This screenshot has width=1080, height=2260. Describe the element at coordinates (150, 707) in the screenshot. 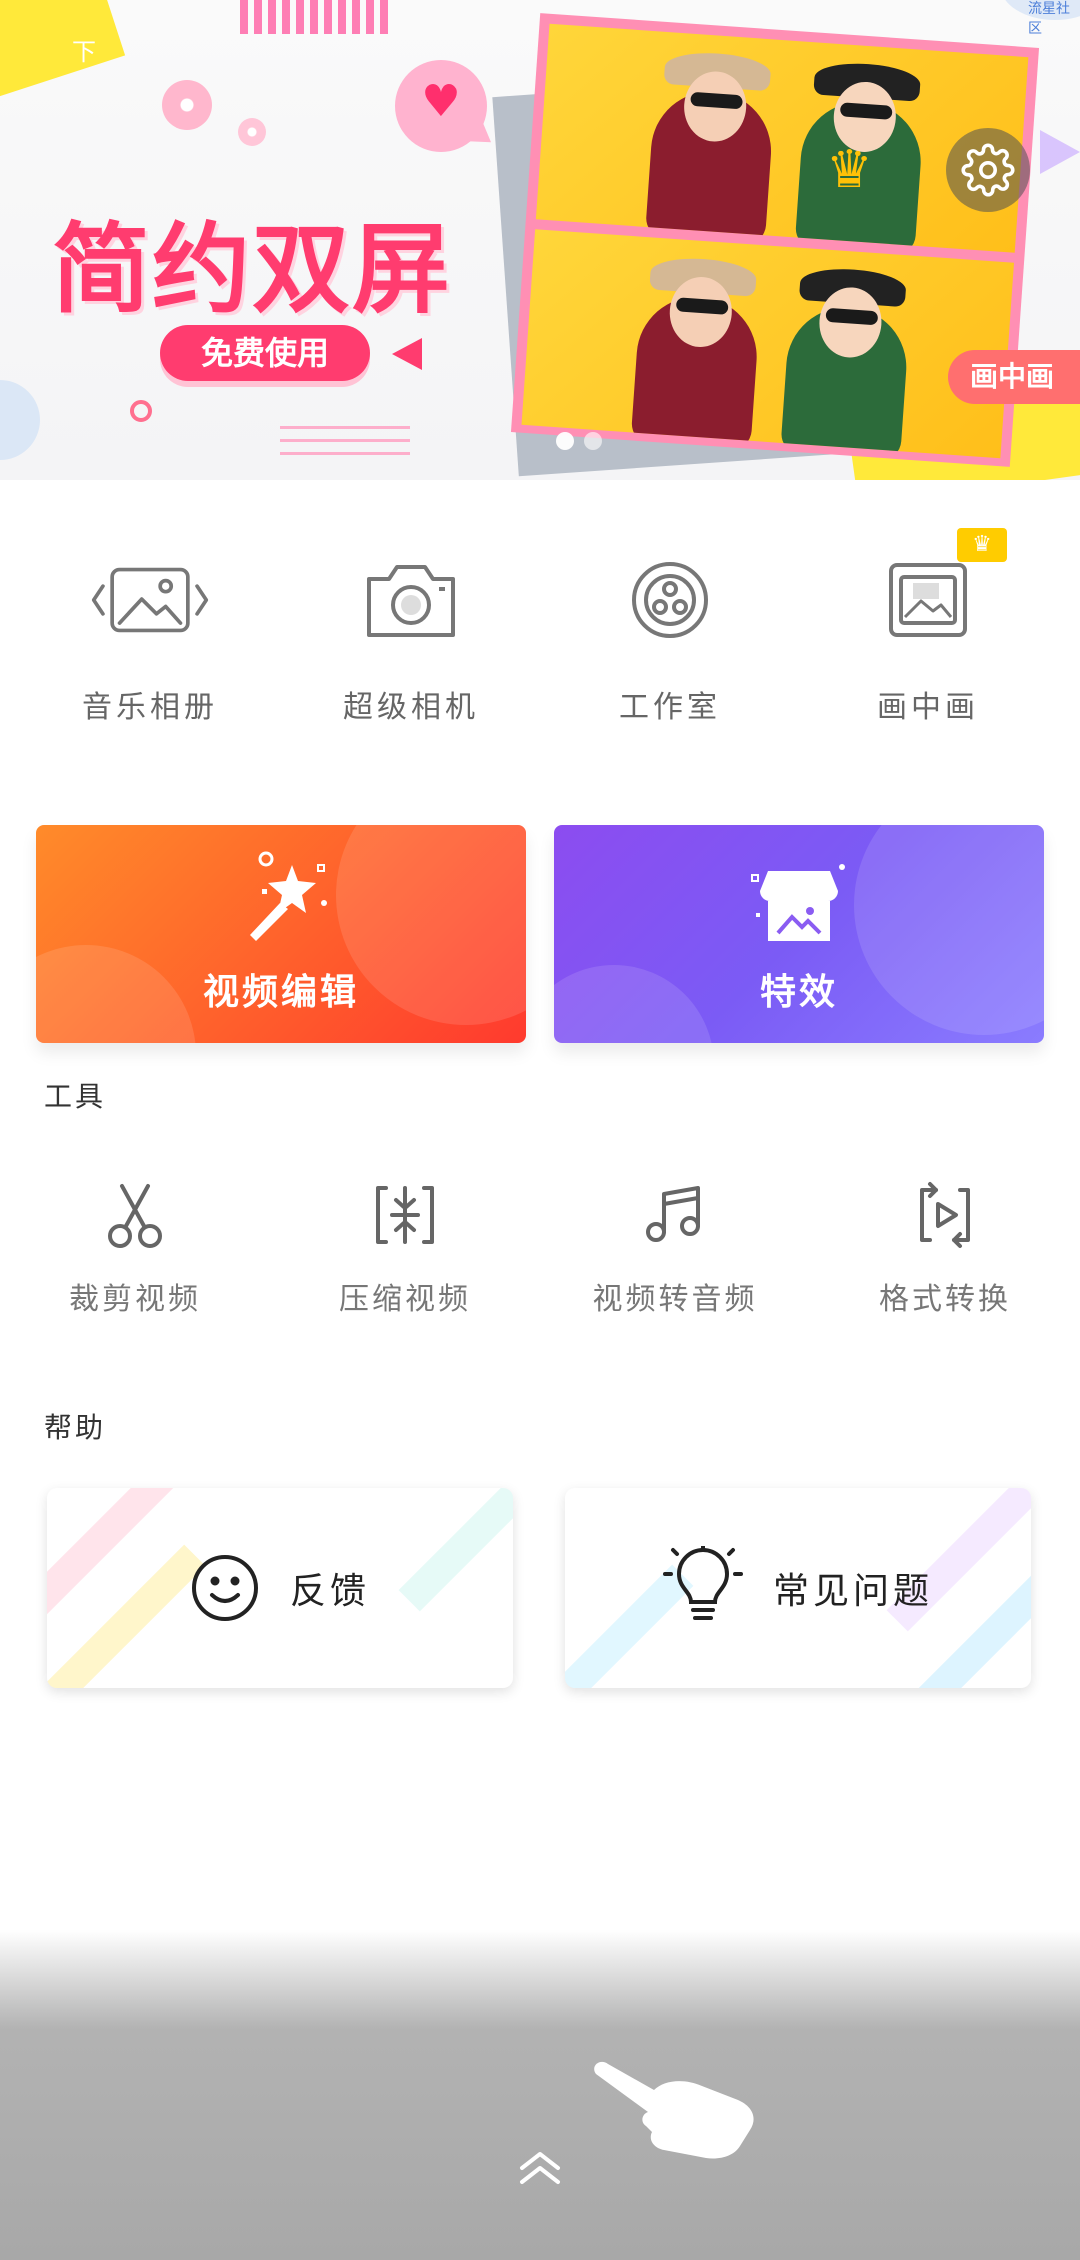

I see `feature-label: 音乐相册` at that location.